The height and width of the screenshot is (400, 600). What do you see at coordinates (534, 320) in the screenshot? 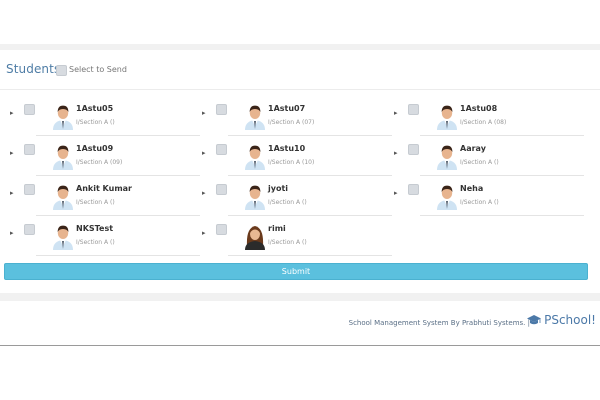
I see `graduation-cap-icon` at bounding box center [534, 320].